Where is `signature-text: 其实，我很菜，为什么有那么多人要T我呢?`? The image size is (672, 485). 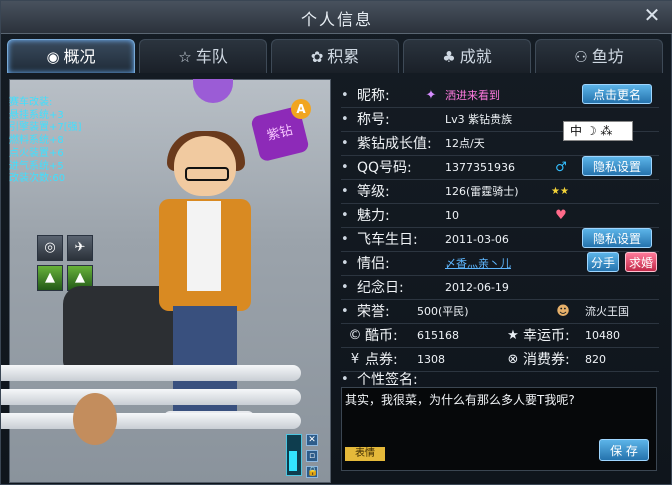
signature-text: 其实，我很菜，为什么有那么多人要T我呢? is located at coordinates (460, 400).